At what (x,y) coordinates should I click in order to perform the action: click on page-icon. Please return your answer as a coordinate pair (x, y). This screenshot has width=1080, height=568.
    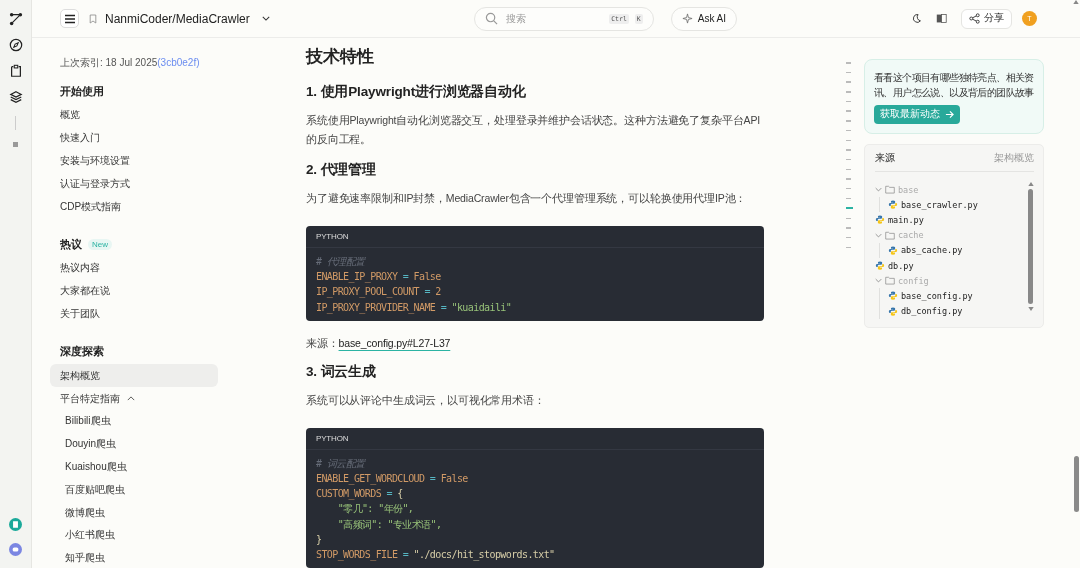
    Looking at the image, I should click on (15, 144).